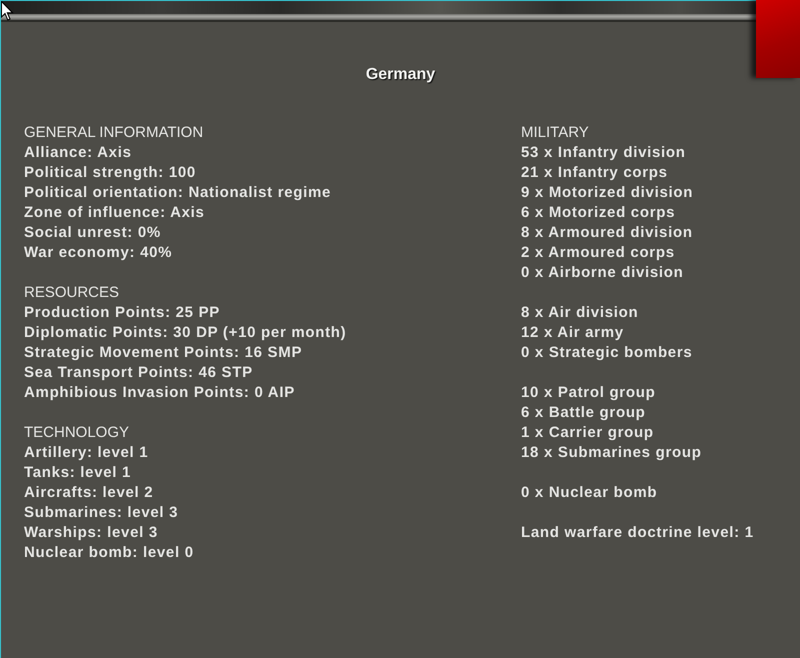  Describe the element at coordinates (572, 333) in the screenshot. I see `unit-line: 12 x Air army` at that location.